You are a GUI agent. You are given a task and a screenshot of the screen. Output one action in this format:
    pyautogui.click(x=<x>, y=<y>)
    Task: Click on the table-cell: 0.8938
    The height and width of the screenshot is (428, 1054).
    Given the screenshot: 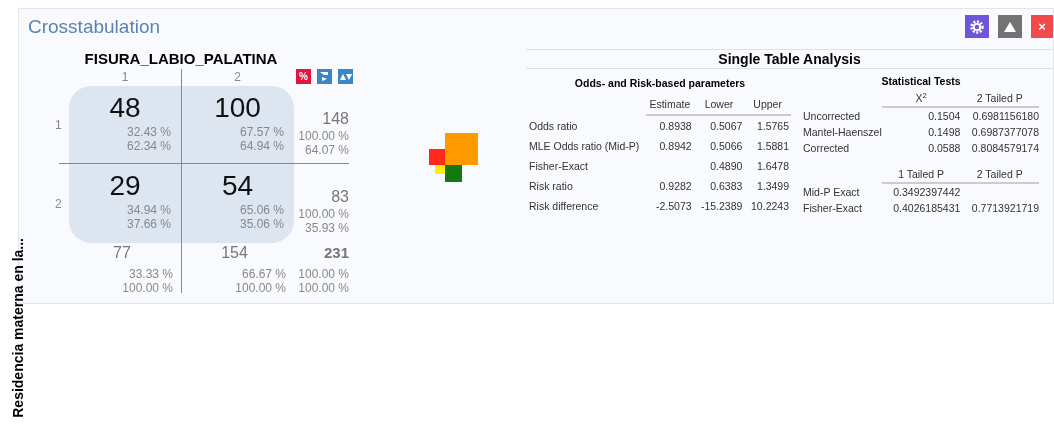 What is the action you would take?
    pyautogui.click(x=675, y=126)
    